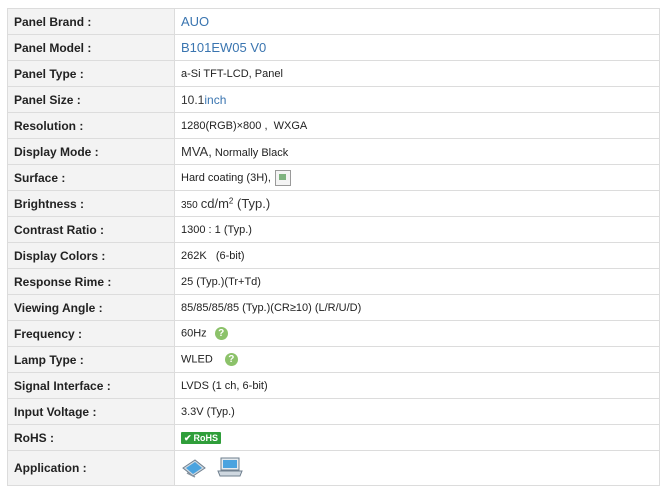 This screenshot has width=668, height=491. I want to click on table-row: Panel Brand : AUO, so click(333, 21).